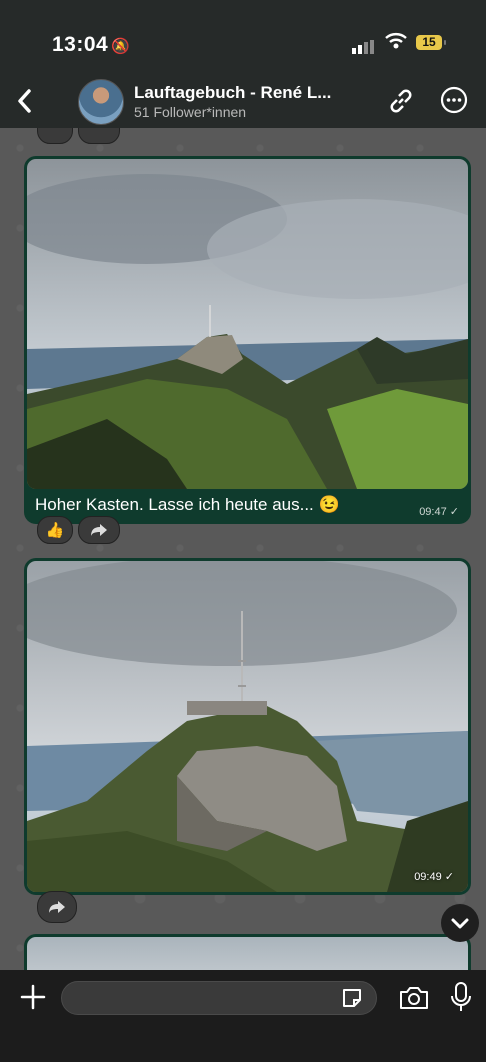 The image size is (486, 1062). What do you see at coordinates (55, 136) in the screenshot?
I see `reaction-partial` at bounding box center [55, 136].